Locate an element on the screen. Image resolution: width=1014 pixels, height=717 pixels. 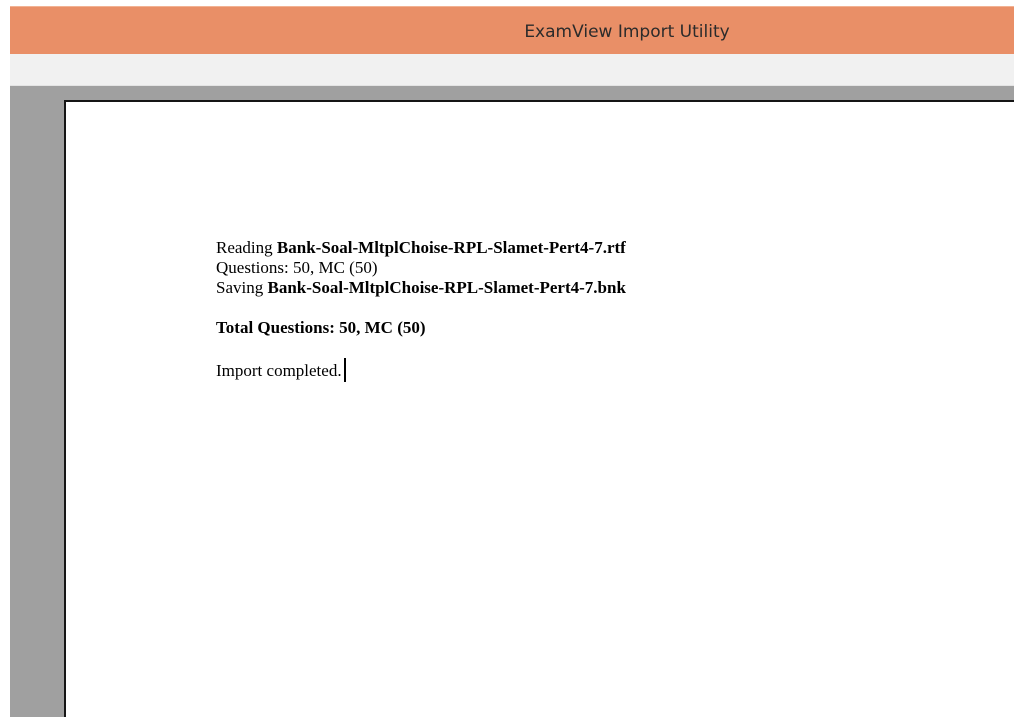
total-questions-line: Total Questions: 50, MC (50) is located at coordinates (321, 327).